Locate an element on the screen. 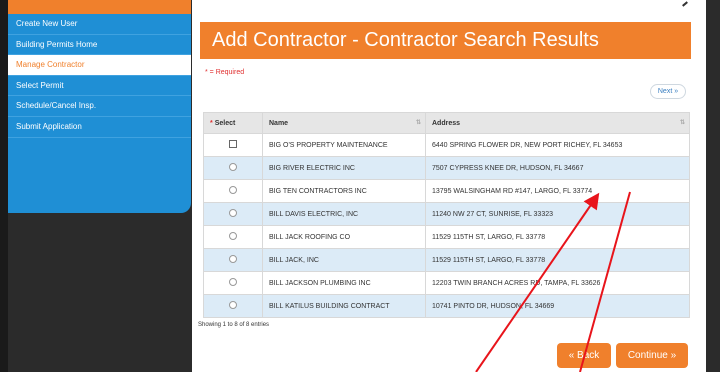 The width and height of the screenshot is (720, 372). column-header-address-label: Address is located at coordinates (446, 123).